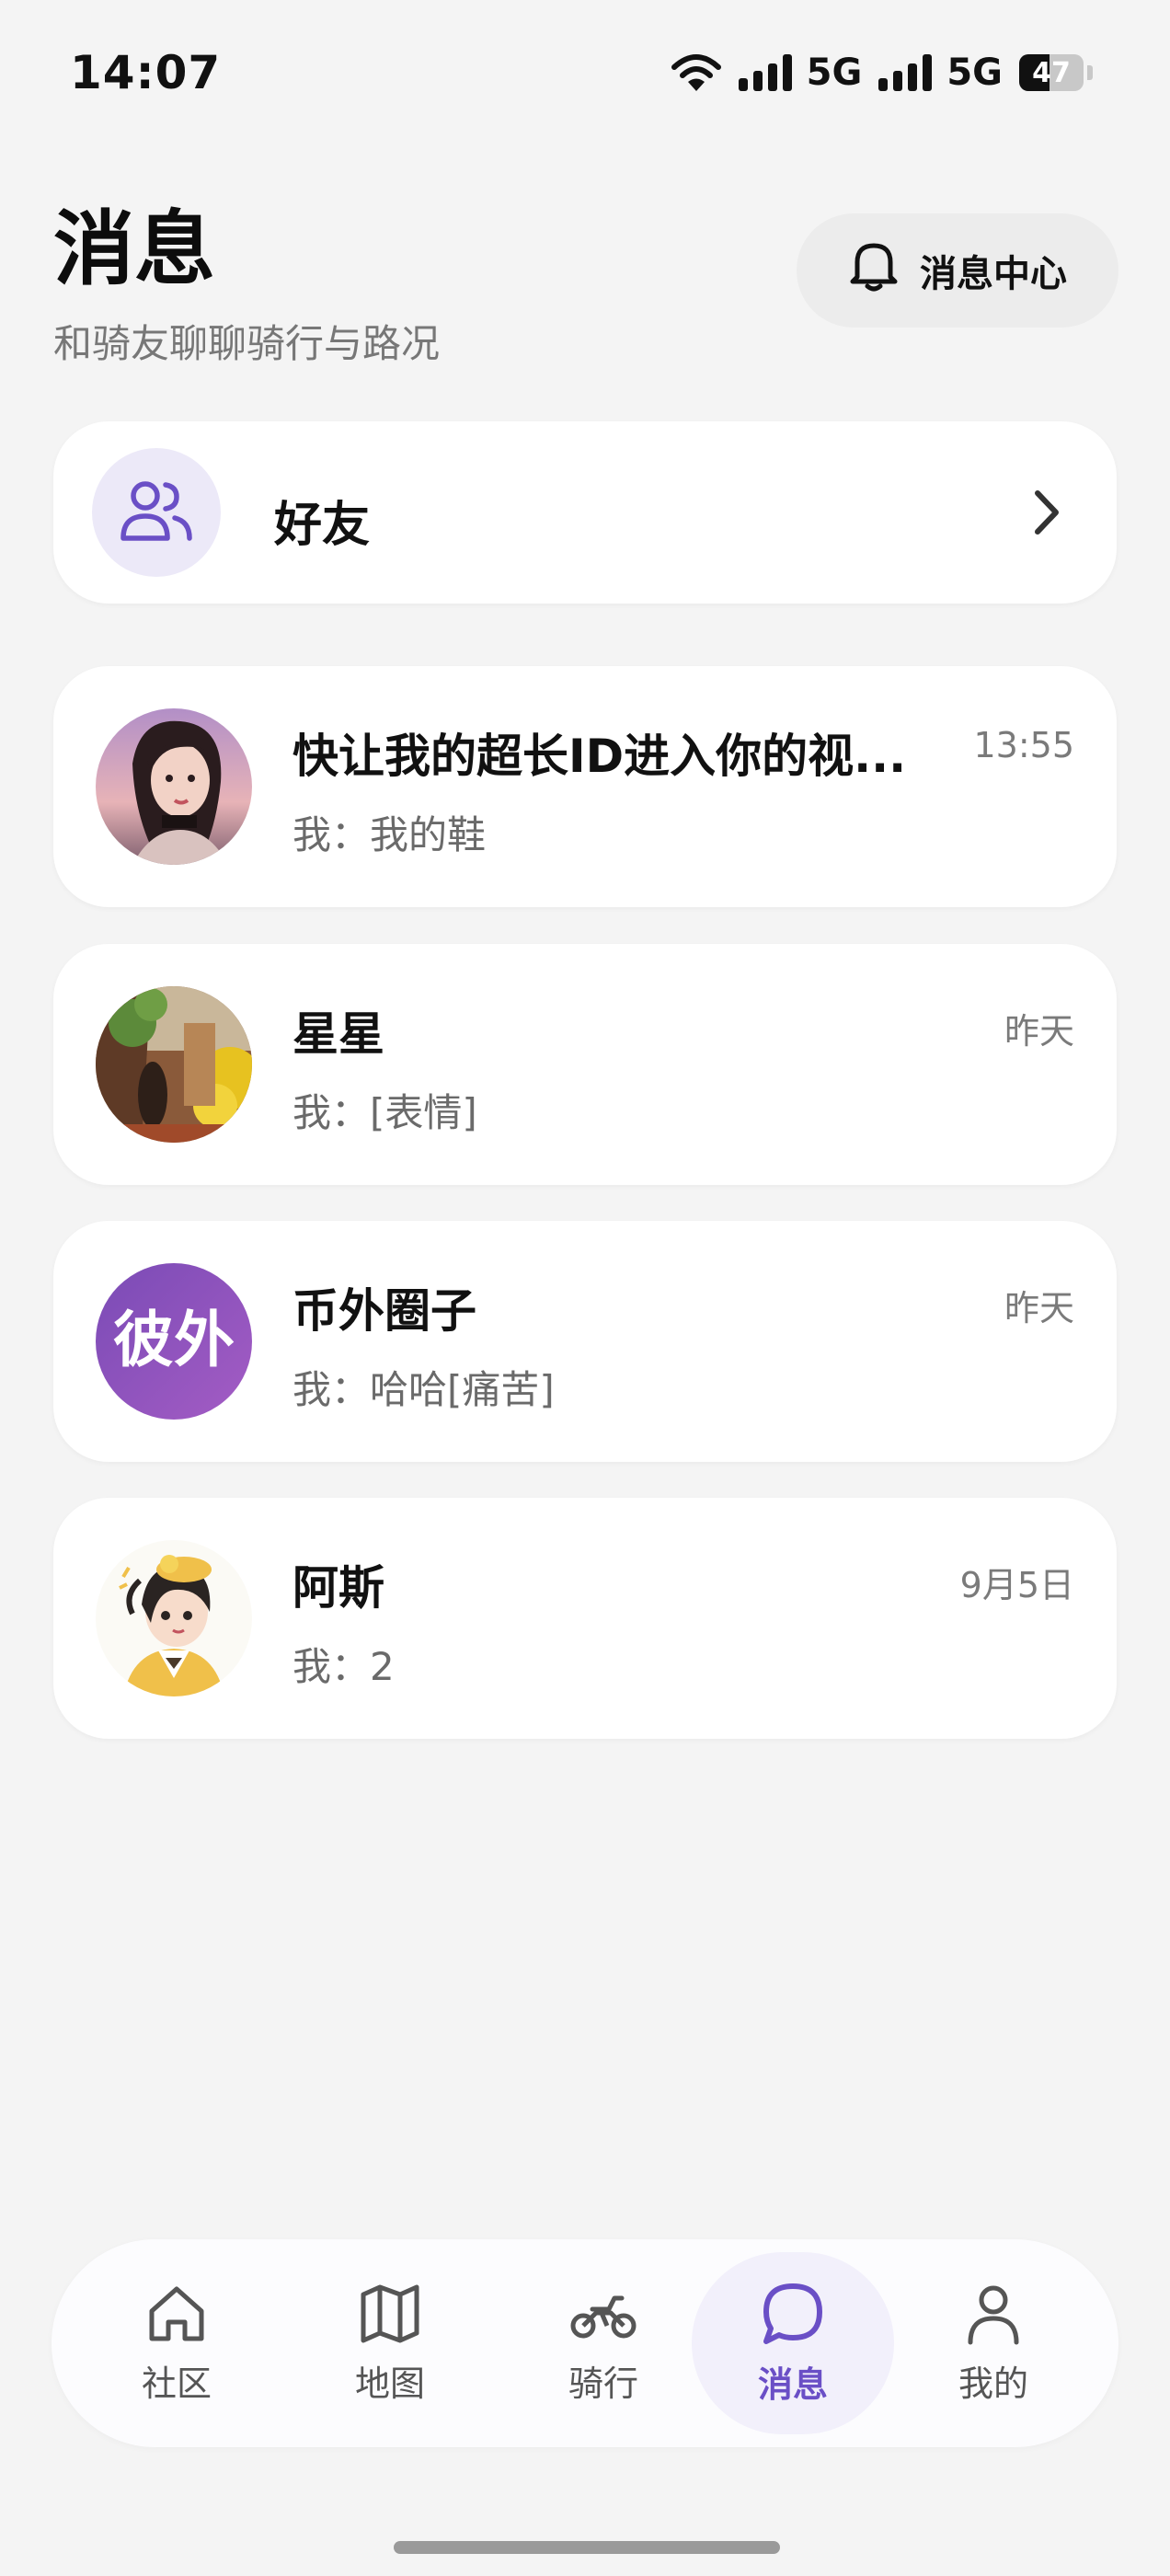  What do you see at coordinates (585, 1341) in the screenshot?
I see `conversation-item: 彼外 币外圈子 昨天 我：哈哈[痛苦]` at bounding box center [585, 1341].